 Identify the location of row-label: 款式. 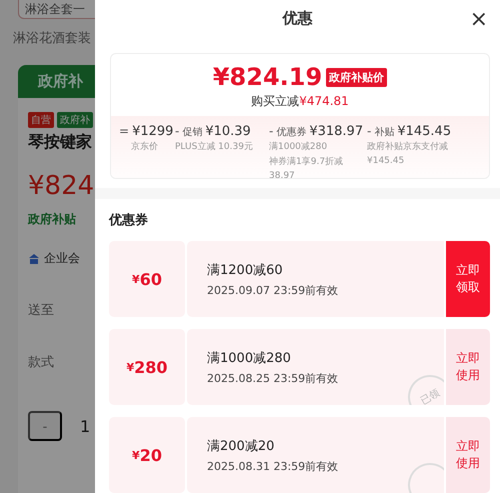
(41, 363).